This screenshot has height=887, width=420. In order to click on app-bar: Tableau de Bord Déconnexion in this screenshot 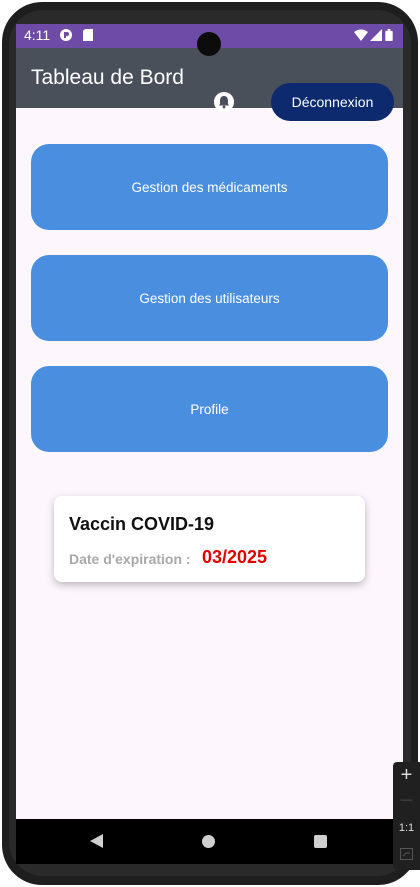, I will do `click(209, 84)`.